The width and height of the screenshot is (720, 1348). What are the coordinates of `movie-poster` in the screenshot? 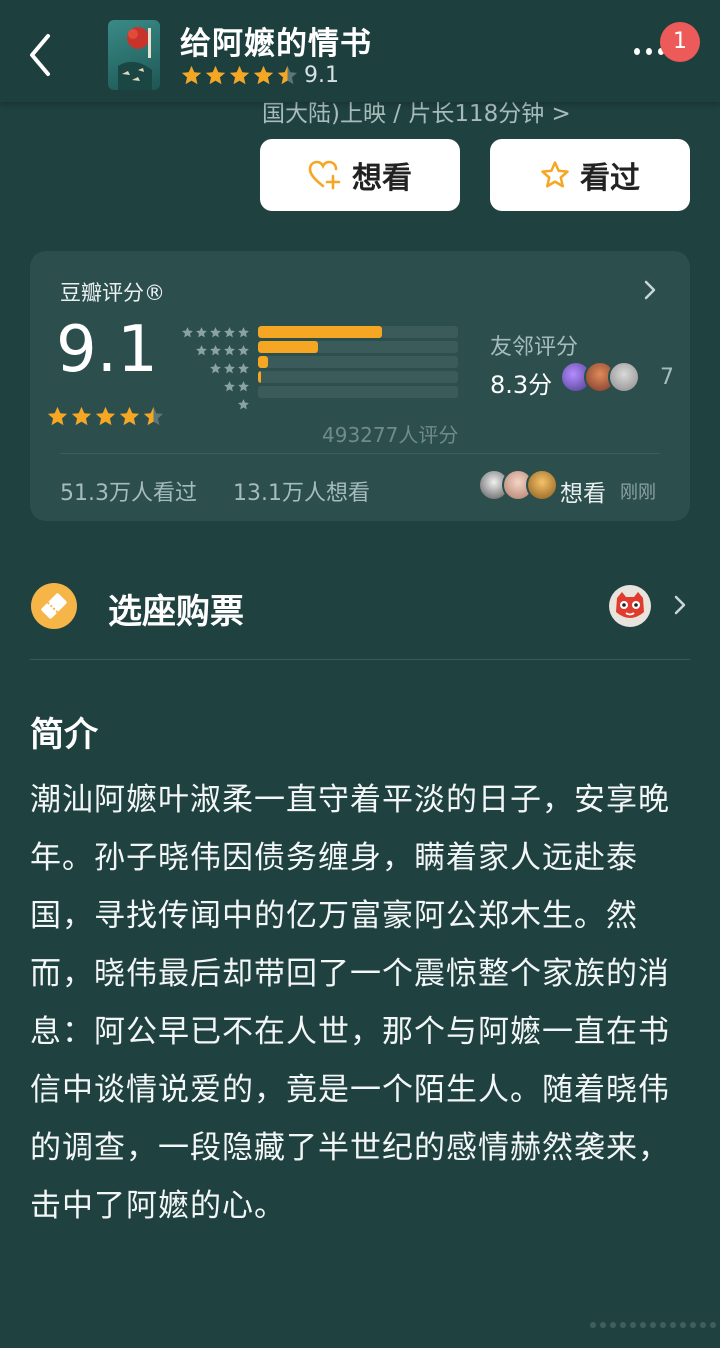 It's located at (134, 55).